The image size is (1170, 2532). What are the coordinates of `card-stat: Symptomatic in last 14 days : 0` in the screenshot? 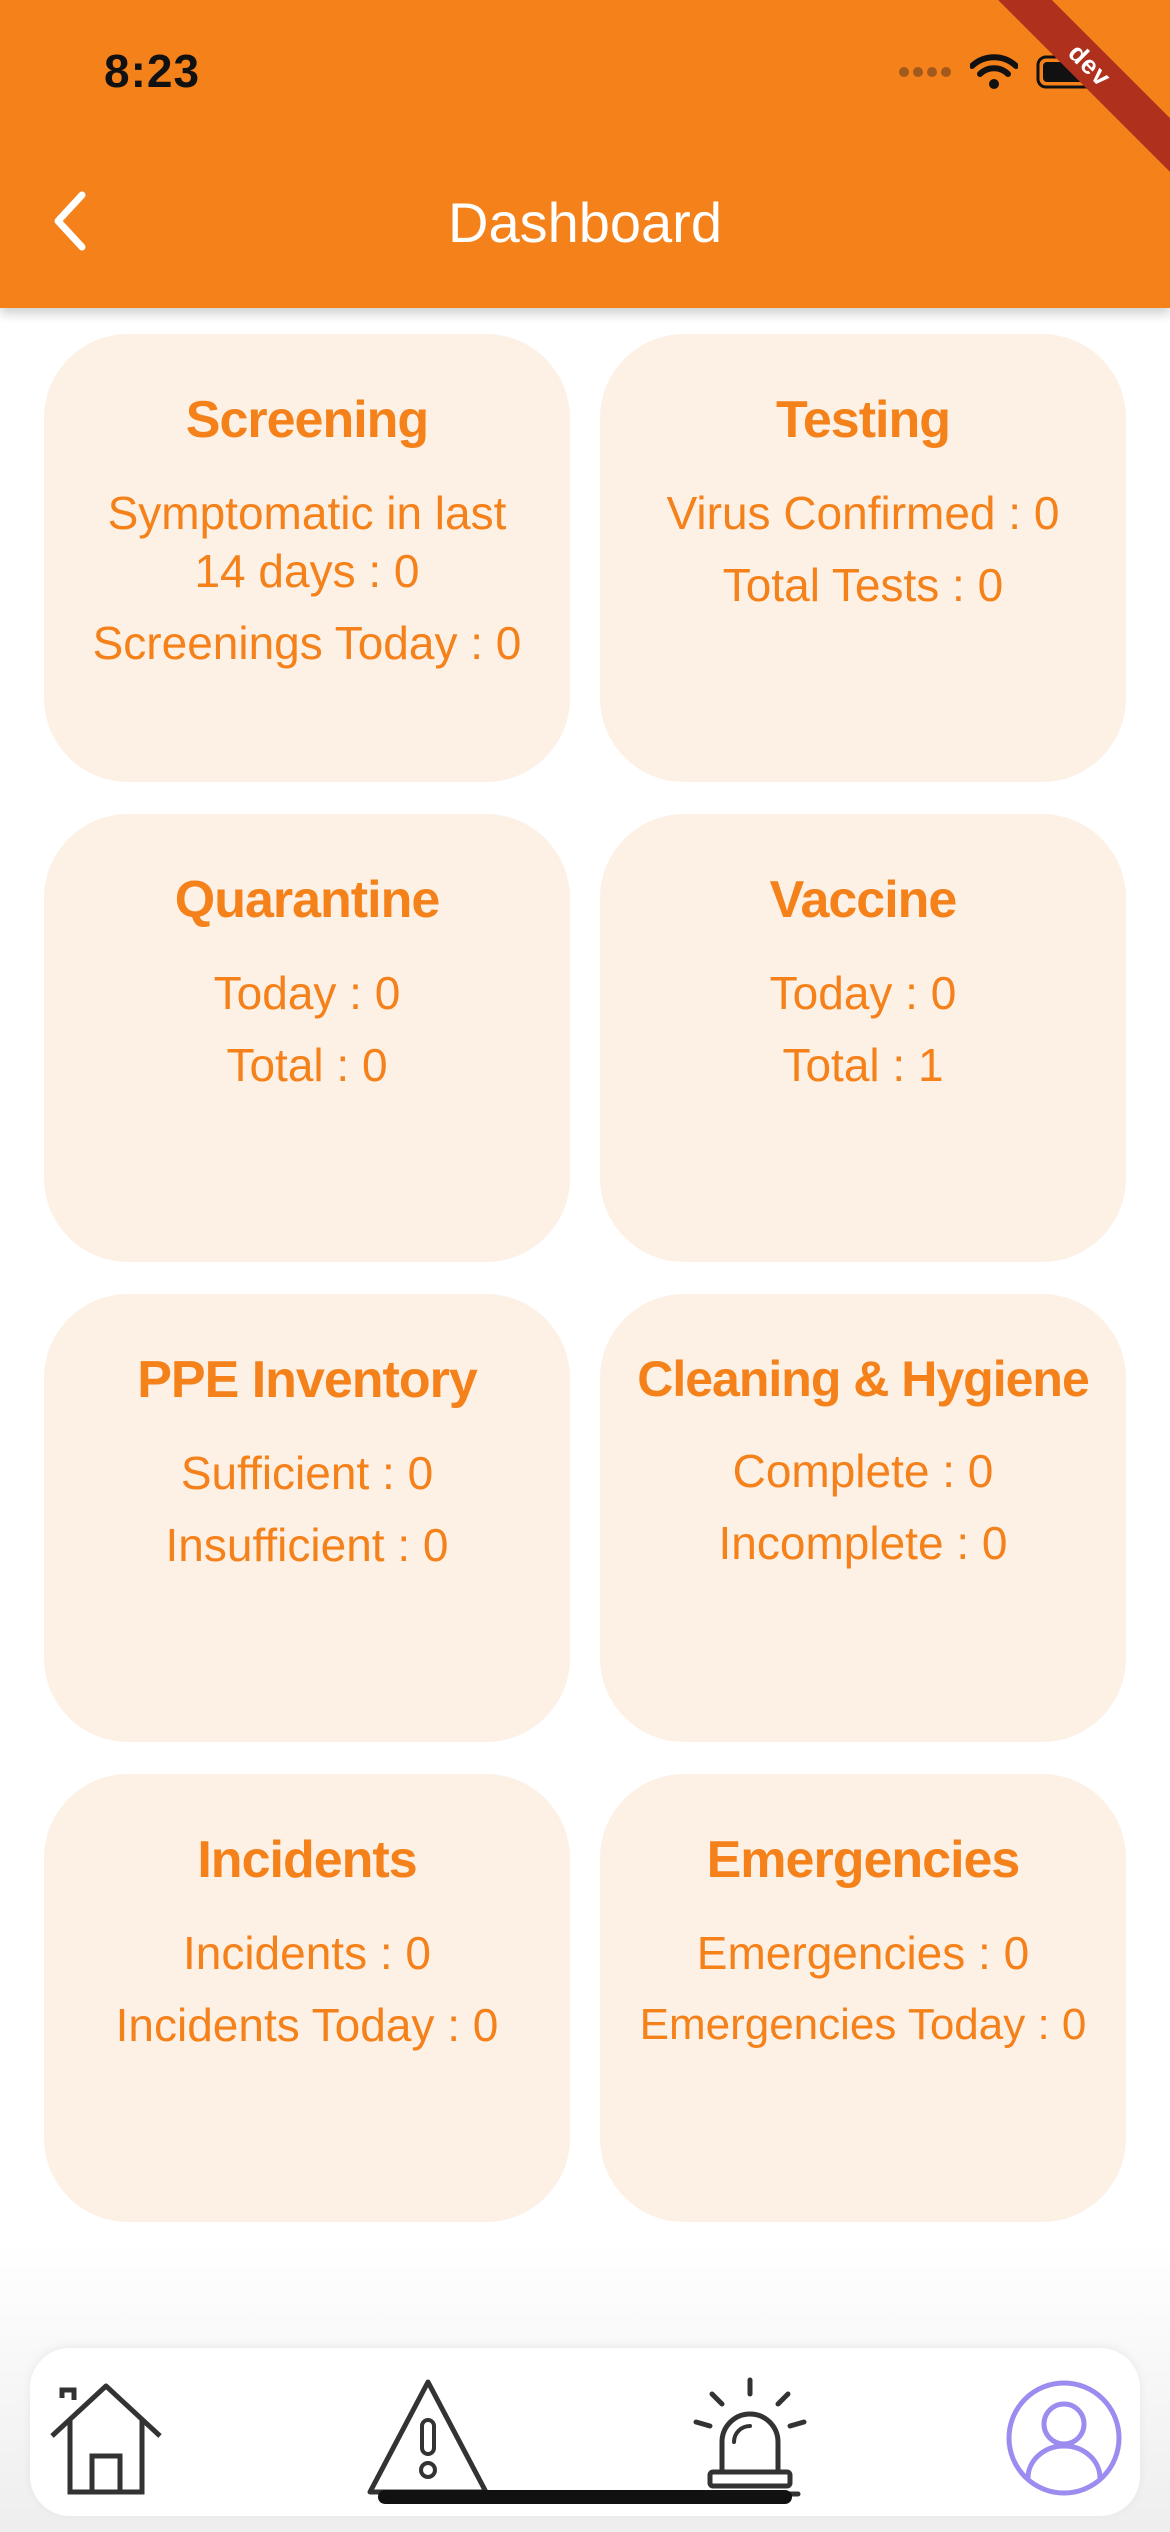 It's located at (307, 542).